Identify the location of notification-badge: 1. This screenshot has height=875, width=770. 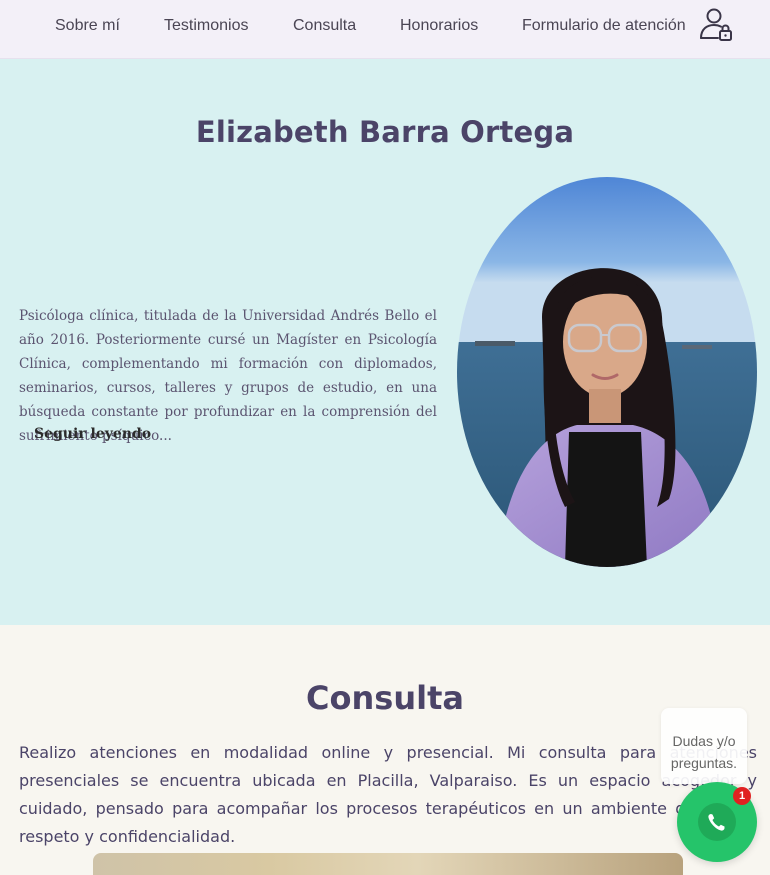
(742, 796).